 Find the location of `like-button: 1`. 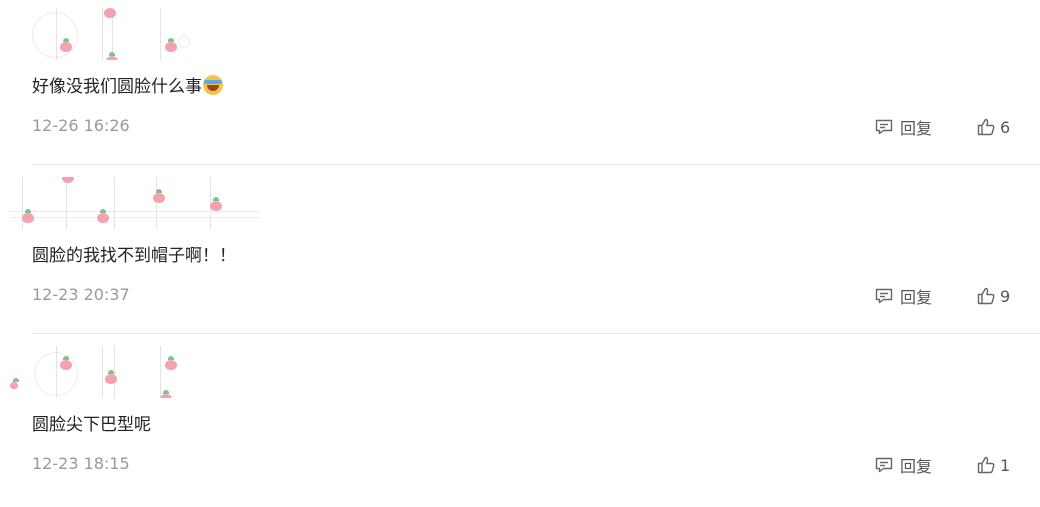

like-button: 1 is located at coordinates (993, 465).